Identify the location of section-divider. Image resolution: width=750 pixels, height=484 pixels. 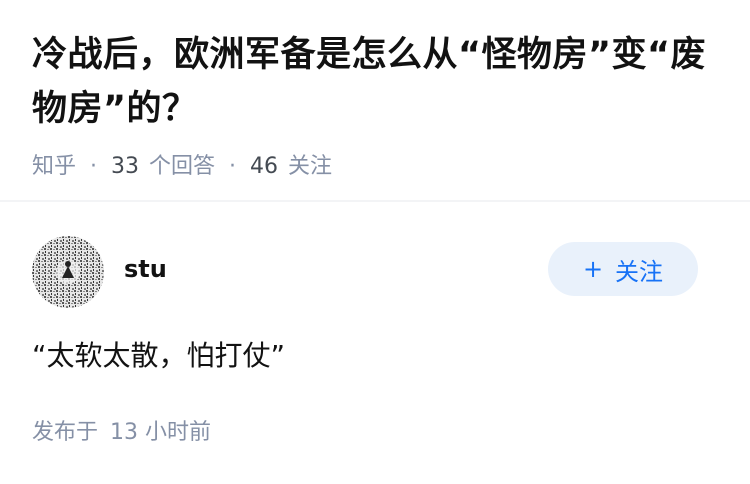
(375, 201).